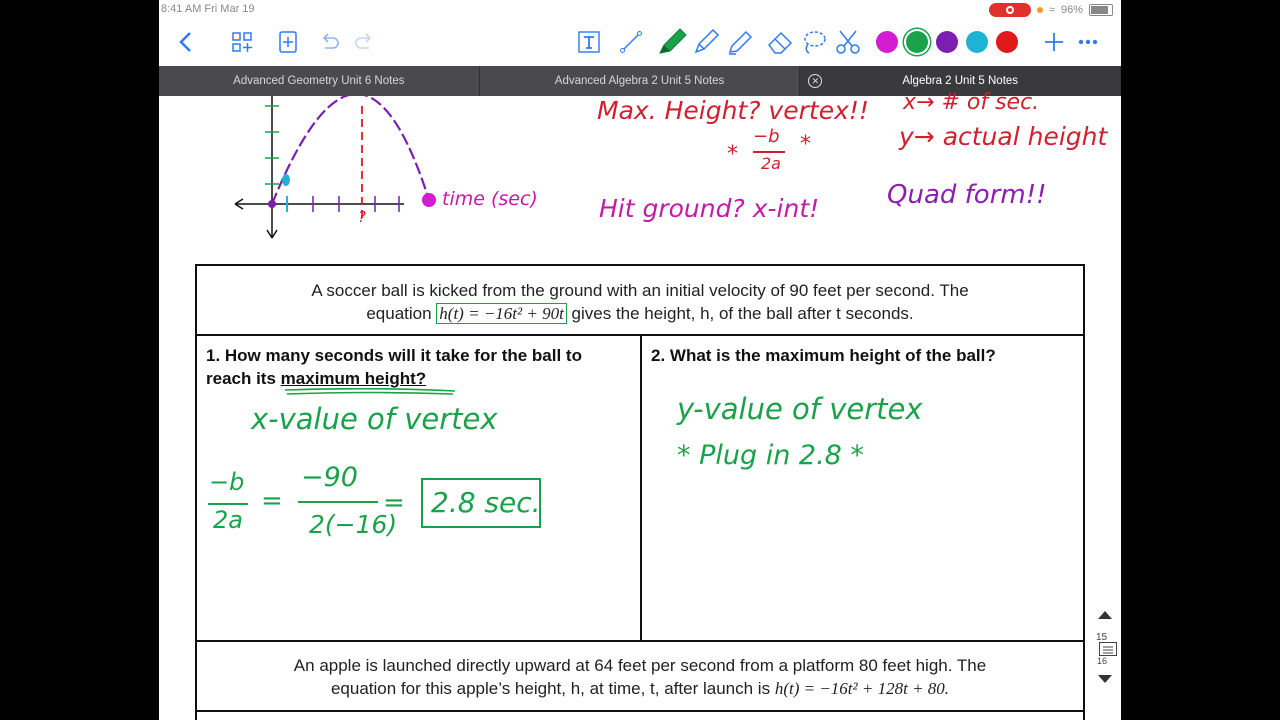 The width and height of the screenshot is (1280, 720). I want to click on status-bar: 8:41 AM Fri Mar 19 ≈ 96%, so click(640, 10).